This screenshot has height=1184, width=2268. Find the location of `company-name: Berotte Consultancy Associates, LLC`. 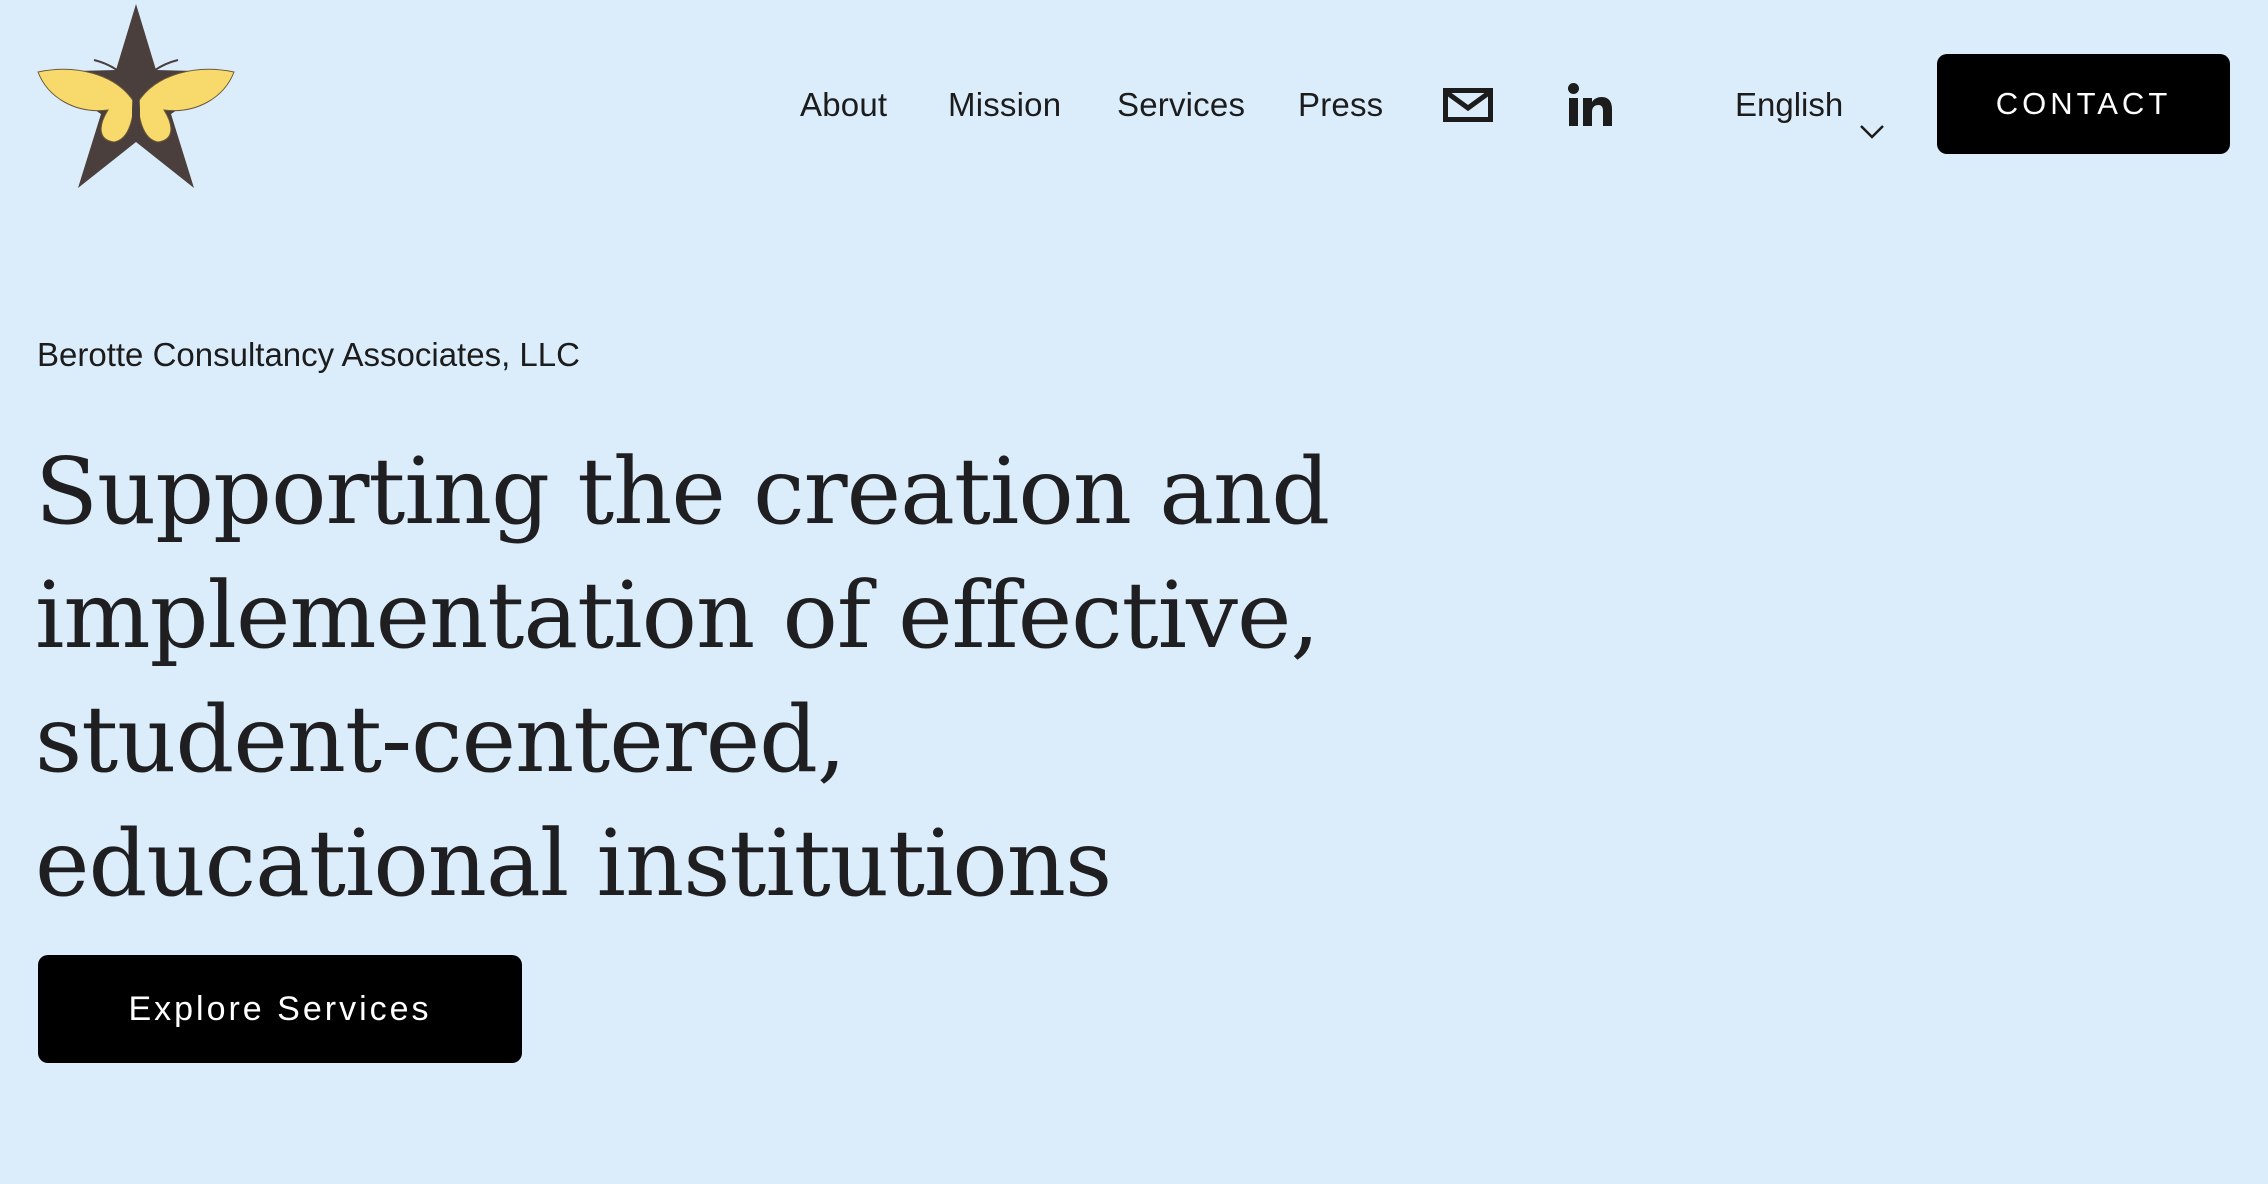

company-name: Berotte Consultancy Associates, LLC is located at coordinates (308, 354).